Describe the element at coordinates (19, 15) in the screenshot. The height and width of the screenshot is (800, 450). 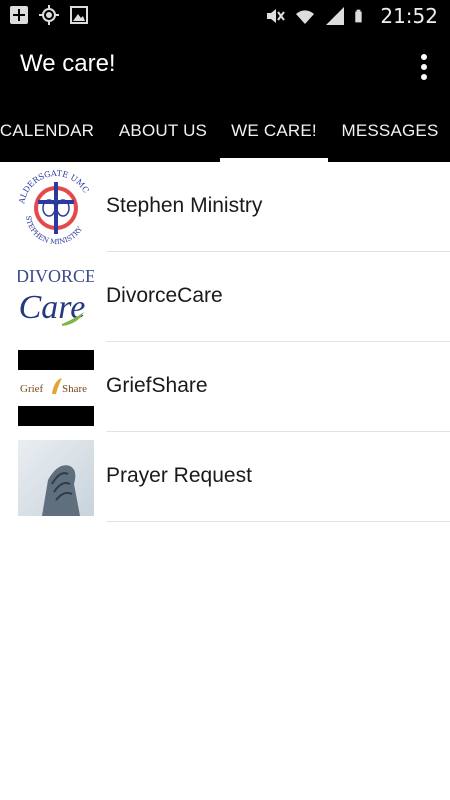
I see `add-box-icon` at that location.